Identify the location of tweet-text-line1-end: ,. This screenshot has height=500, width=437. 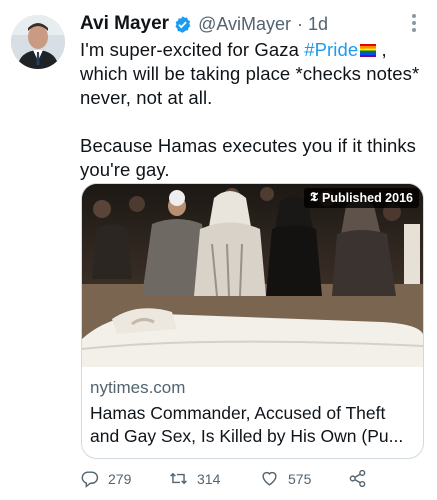
(381, 49).